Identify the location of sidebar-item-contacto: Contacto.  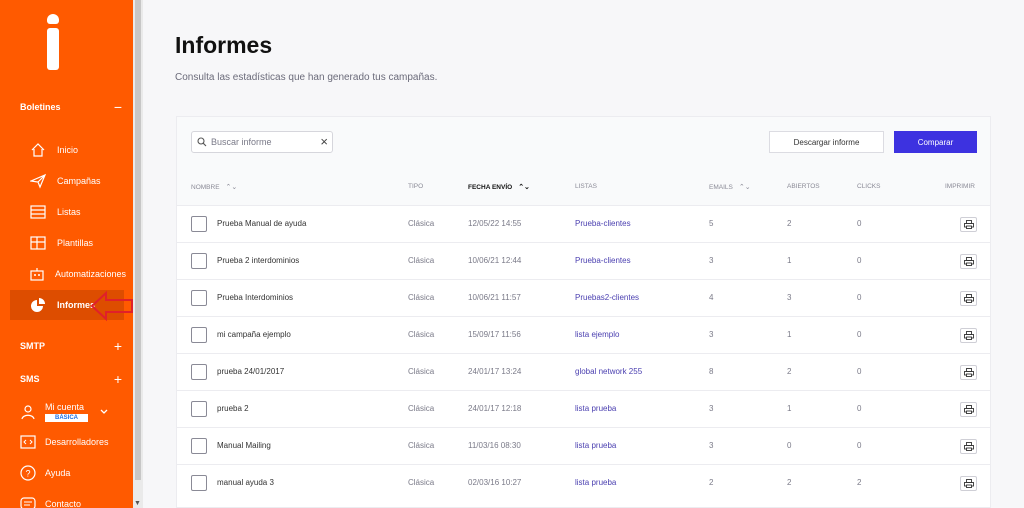
(74, 500).